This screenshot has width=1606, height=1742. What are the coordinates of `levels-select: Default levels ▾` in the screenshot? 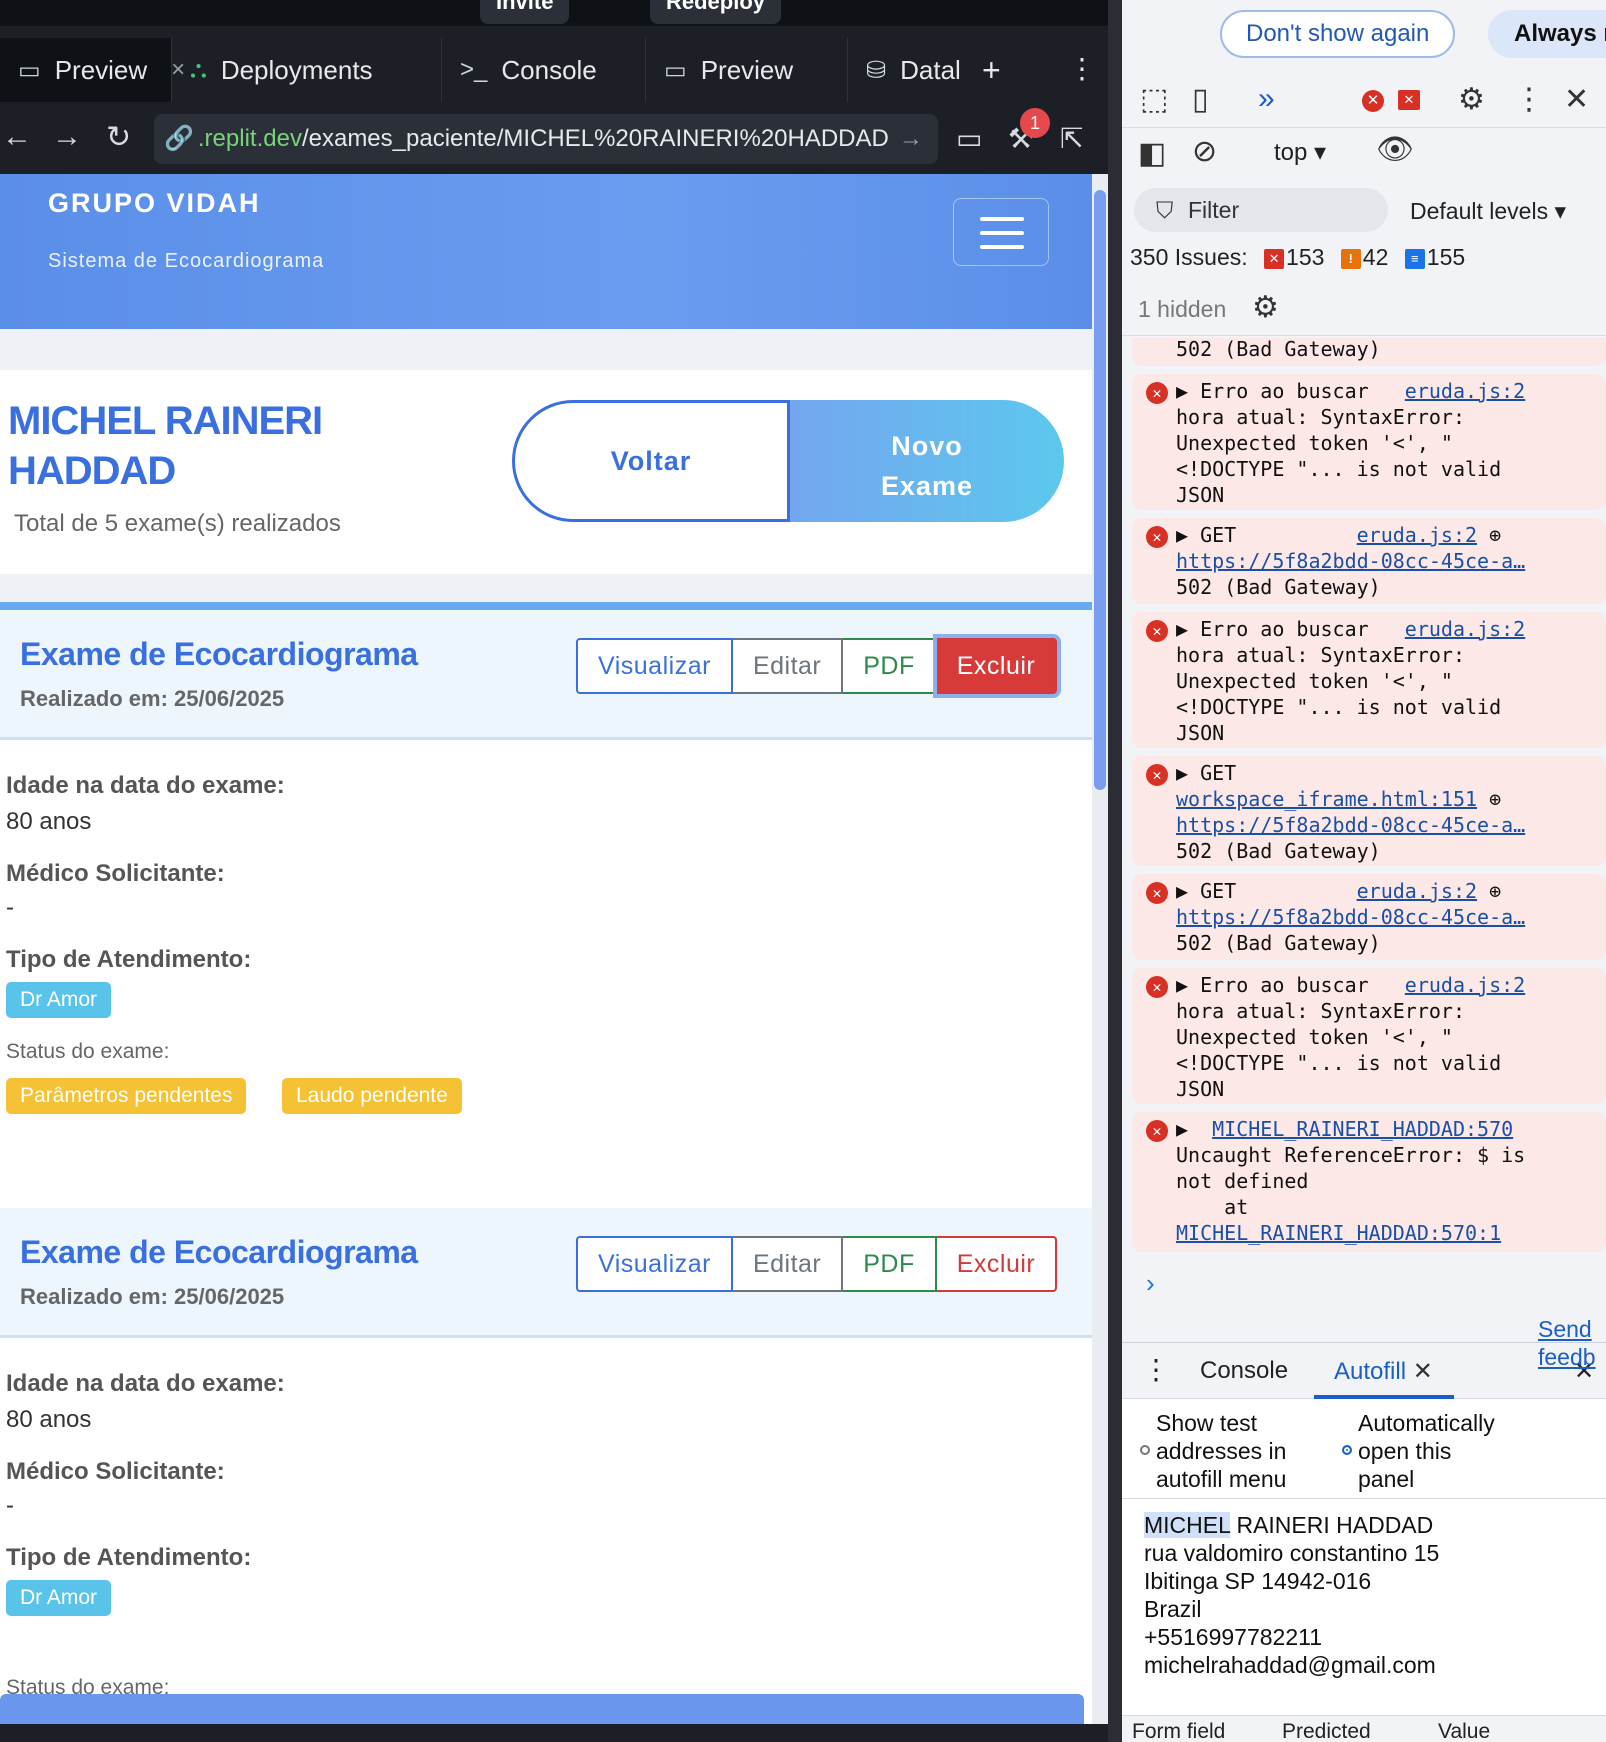 It's located at (1488, 211).